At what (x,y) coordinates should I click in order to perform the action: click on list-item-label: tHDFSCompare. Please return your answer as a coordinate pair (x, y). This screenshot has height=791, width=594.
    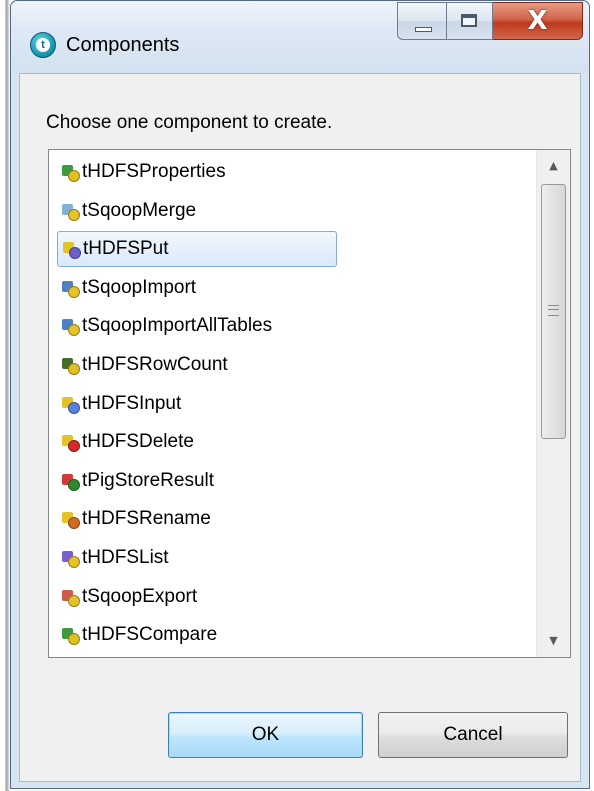
    Looking at the image, I should click on (150, 635).